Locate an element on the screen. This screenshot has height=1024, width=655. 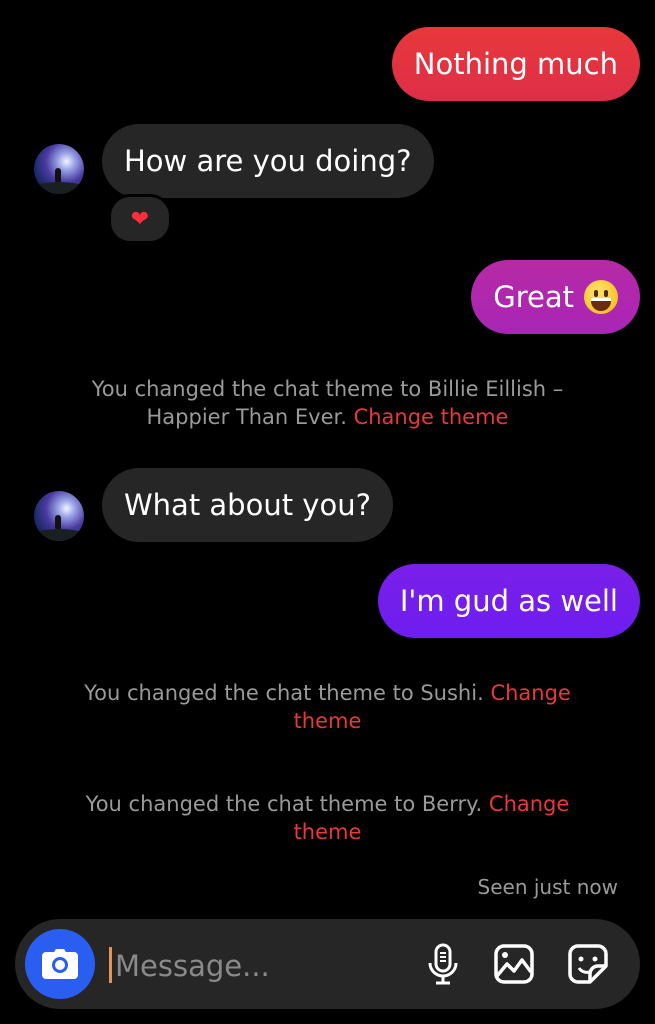
microphone-icon is located at coordinates (443, 964).